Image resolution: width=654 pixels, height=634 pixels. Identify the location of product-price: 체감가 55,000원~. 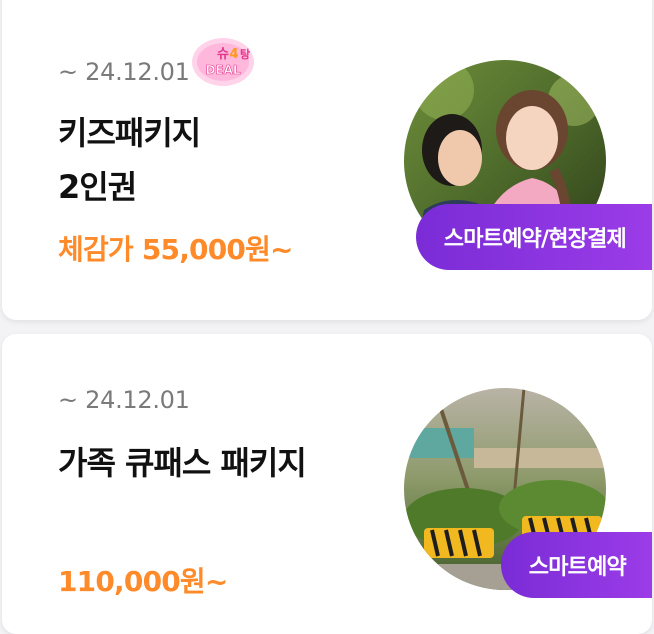
(176, 249).